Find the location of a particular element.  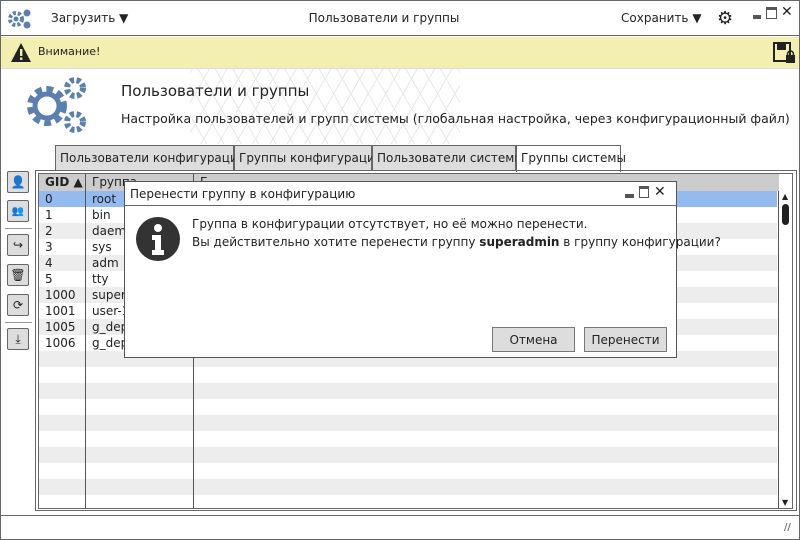

delete-button: 🗑 is located at coordinates (18, 275).